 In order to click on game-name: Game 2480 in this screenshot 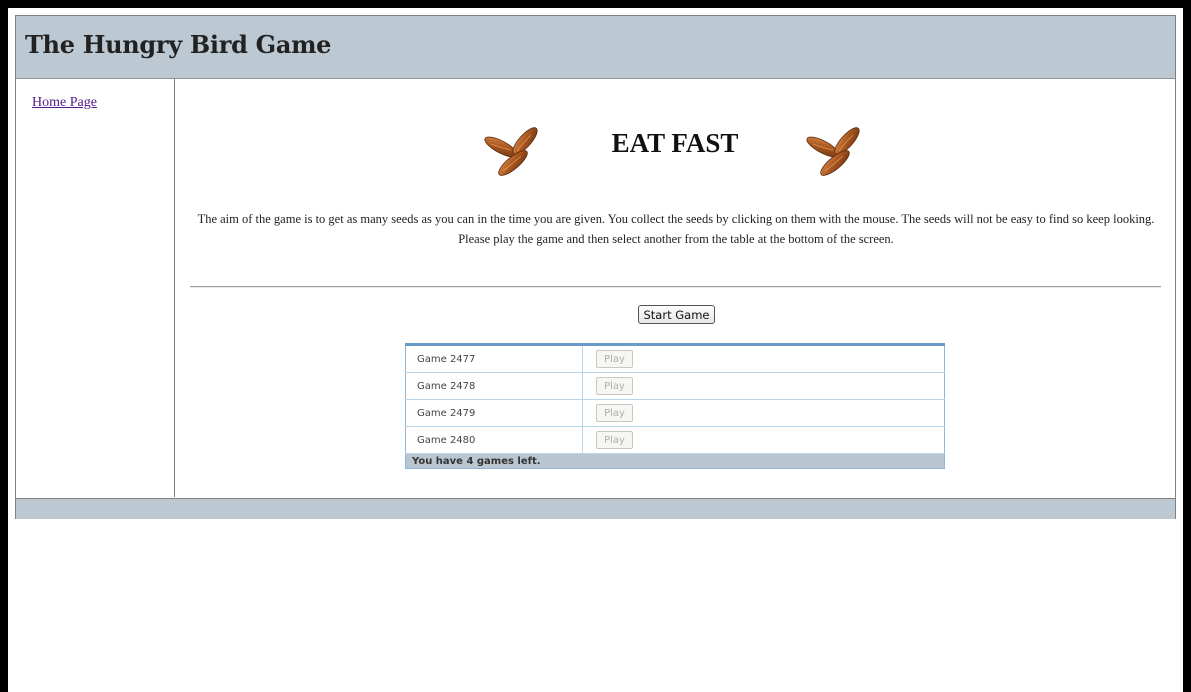, I will do `click(494, 440)`.